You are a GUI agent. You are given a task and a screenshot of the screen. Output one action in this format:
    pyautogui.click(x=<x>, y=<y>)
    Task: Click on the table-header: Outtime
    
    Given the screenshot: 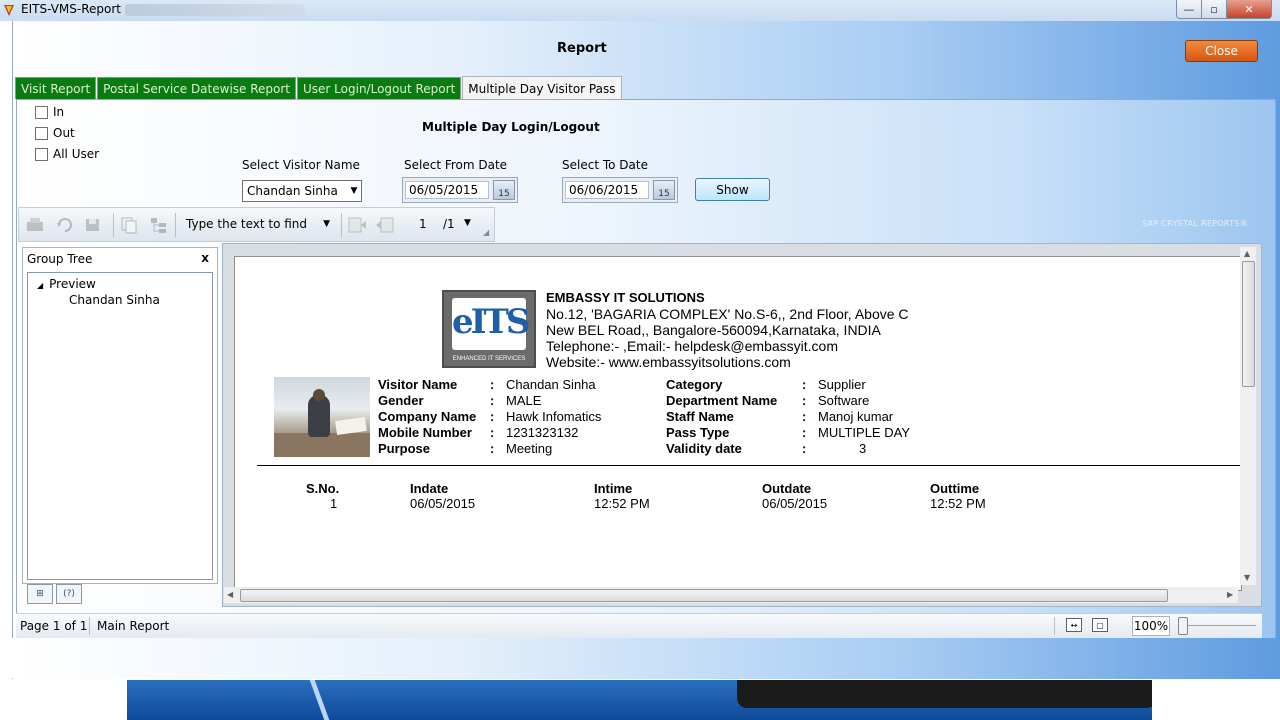 What is the action you would take?
    pyautogui.click(x=955, y=488)
    